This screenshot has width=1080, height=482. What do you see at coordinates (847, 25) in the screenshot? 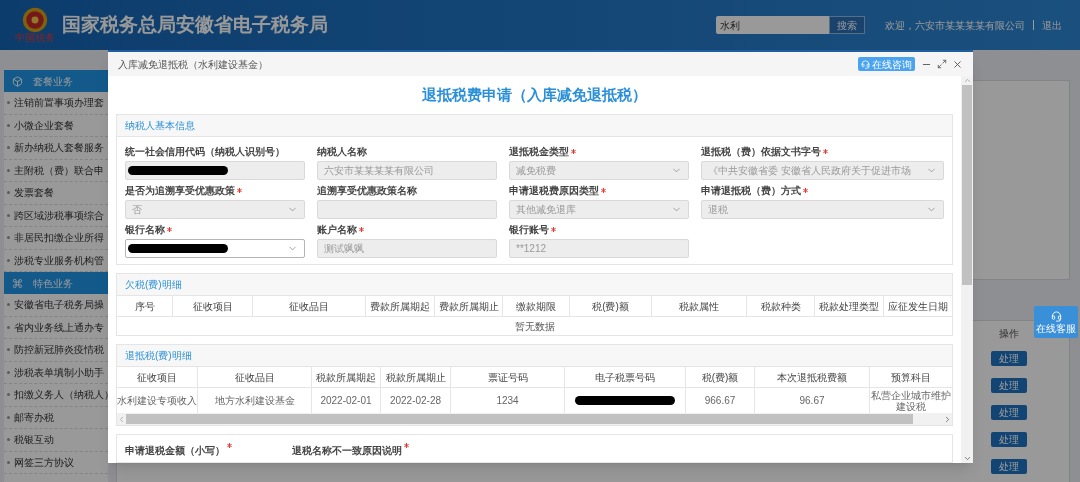
I see `search-button: 搜索` at bounding box center [847, 25].